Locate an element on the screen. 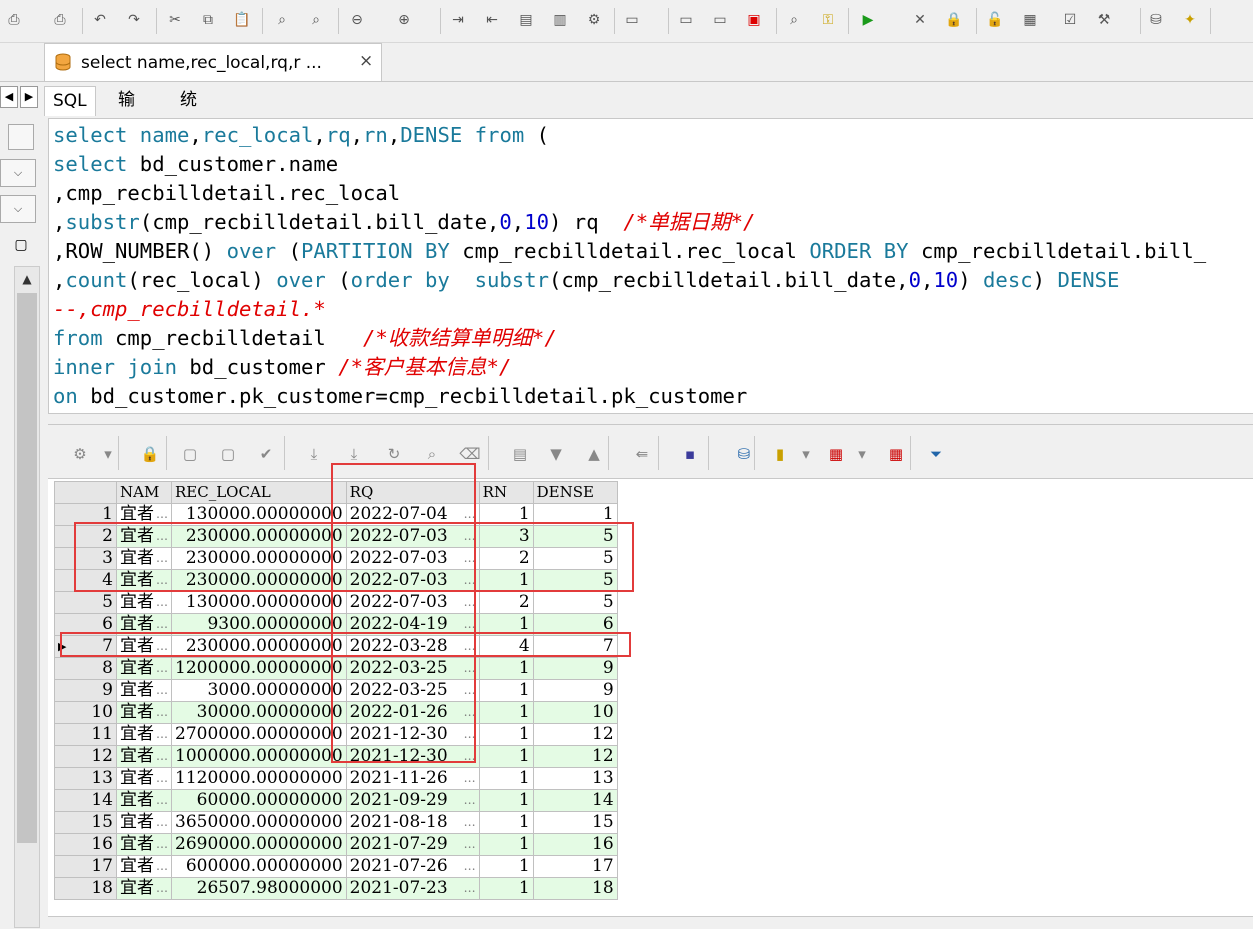  nav-right-icon: ▶ is located at coordinates (29, 97).